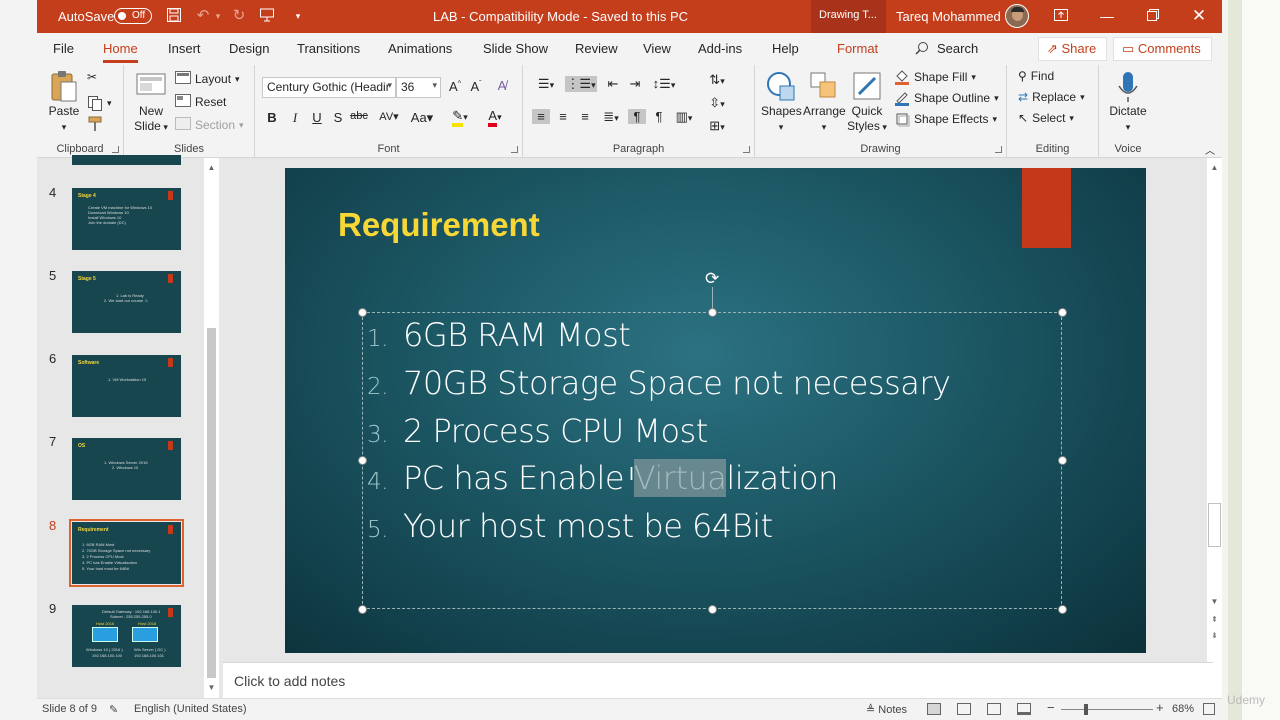 The image size is (1280, 720). I want to click on slide-sorter-view-icon, so click(964, 709).